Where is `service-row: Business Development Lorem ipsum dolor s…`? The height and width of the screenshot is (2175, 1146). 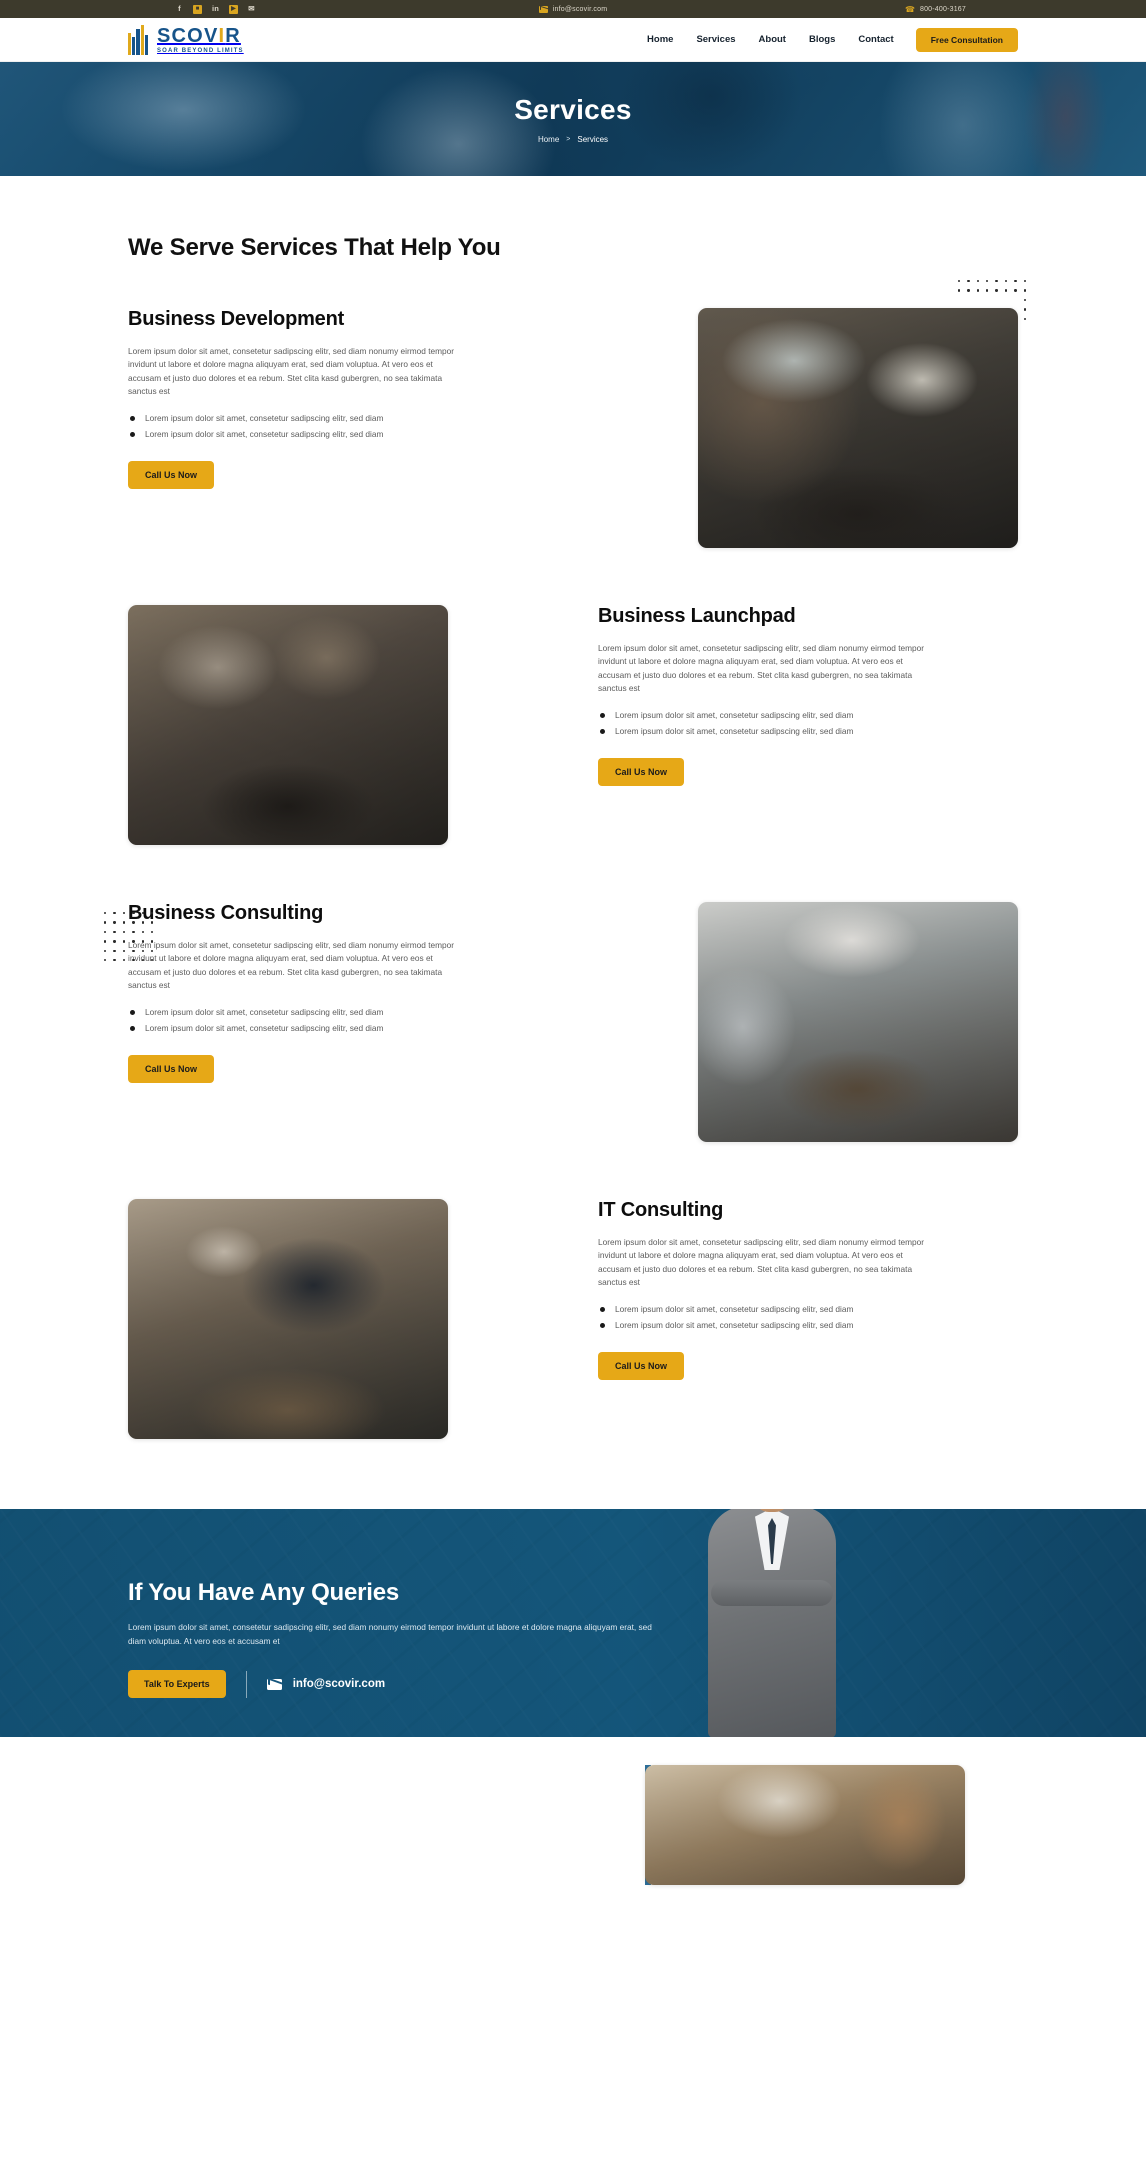
service-row: Business Development Lorem ipsum dolor s… is located at coordinates (577, 414).